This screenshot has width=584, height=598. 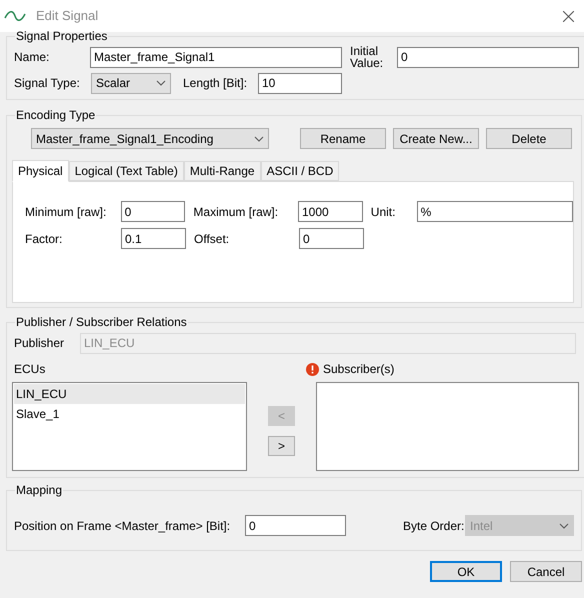 What do you see at coordinates (281, 446) in the screenshot?
I see `move-button: >` at bounding box center [281, 446].